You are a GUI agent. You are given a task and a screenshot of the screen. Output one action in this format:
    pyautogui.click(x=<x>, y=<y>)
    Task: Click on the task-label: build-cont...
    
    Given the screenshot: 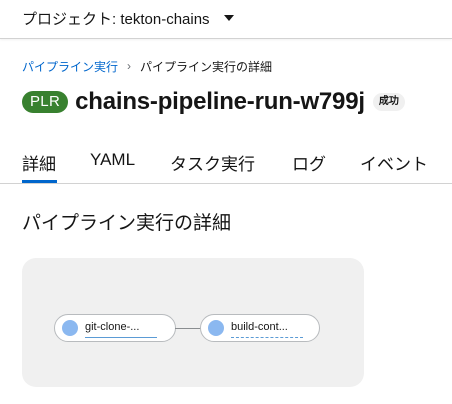 What is the action you would take?
    pyautogui.click(x=259, y=327)
    